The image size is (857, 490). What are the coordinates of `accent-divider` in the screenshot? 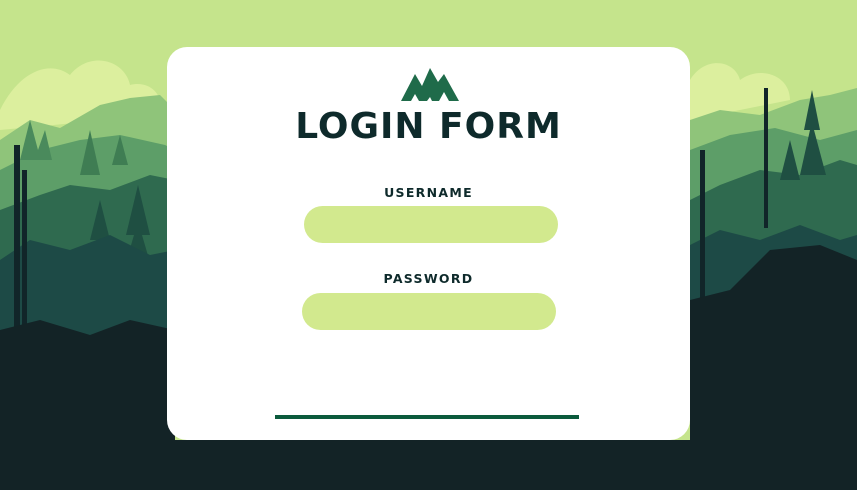 It's located at (427, 417).